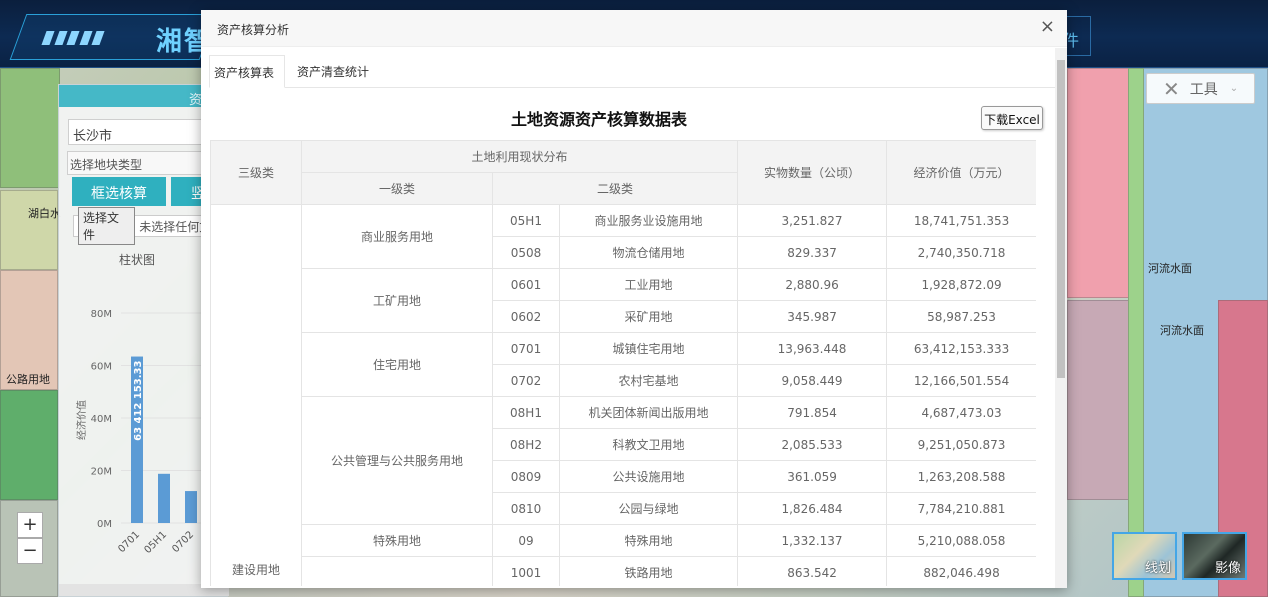  I want to click on cell-qty: 13,963.448, so click(812, 348).